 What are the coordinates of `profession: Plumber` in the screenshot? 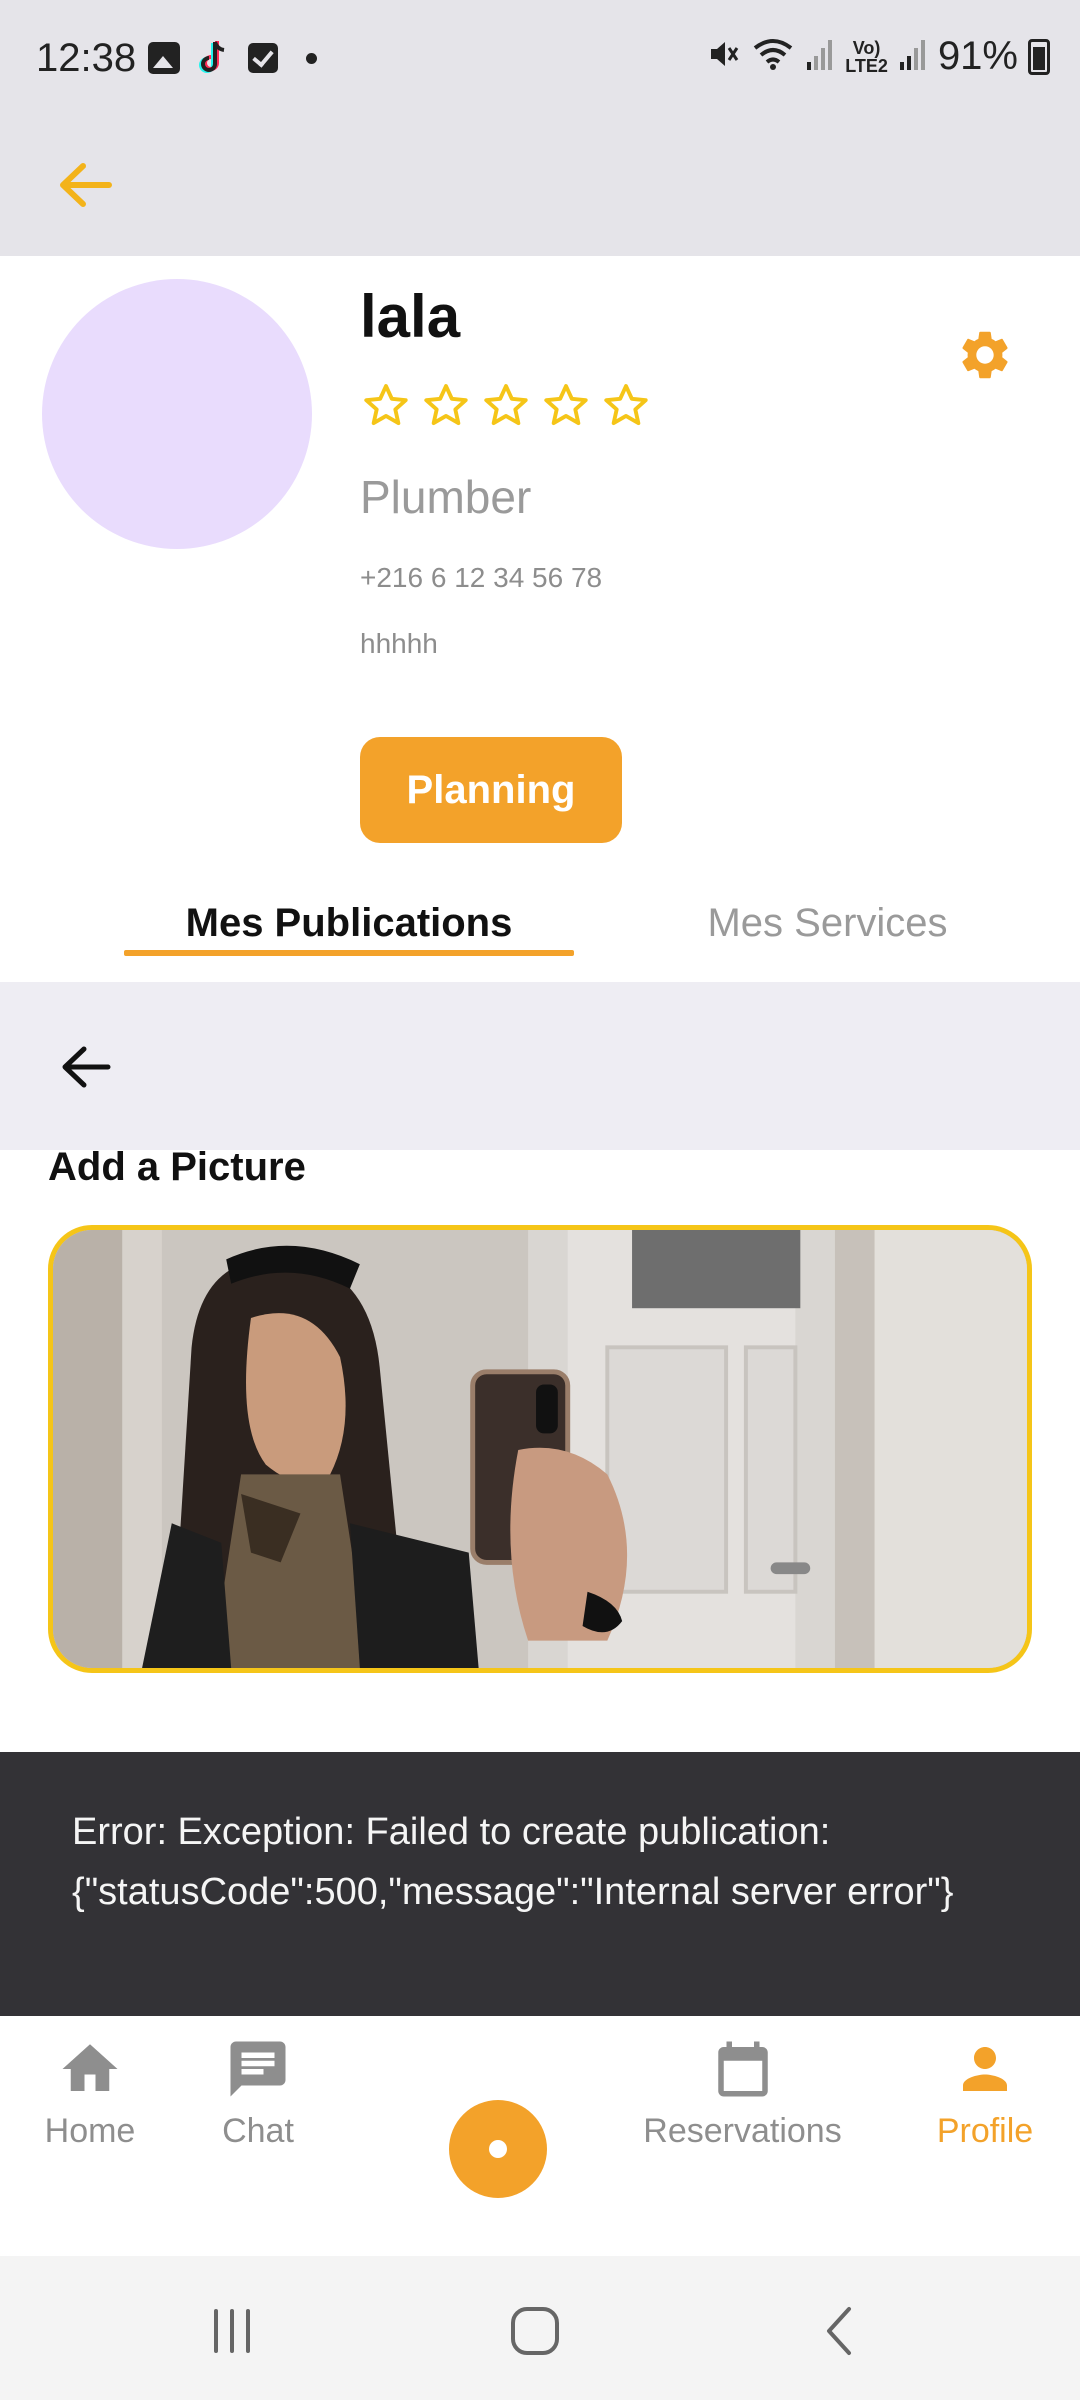 It's located at (446, 497).